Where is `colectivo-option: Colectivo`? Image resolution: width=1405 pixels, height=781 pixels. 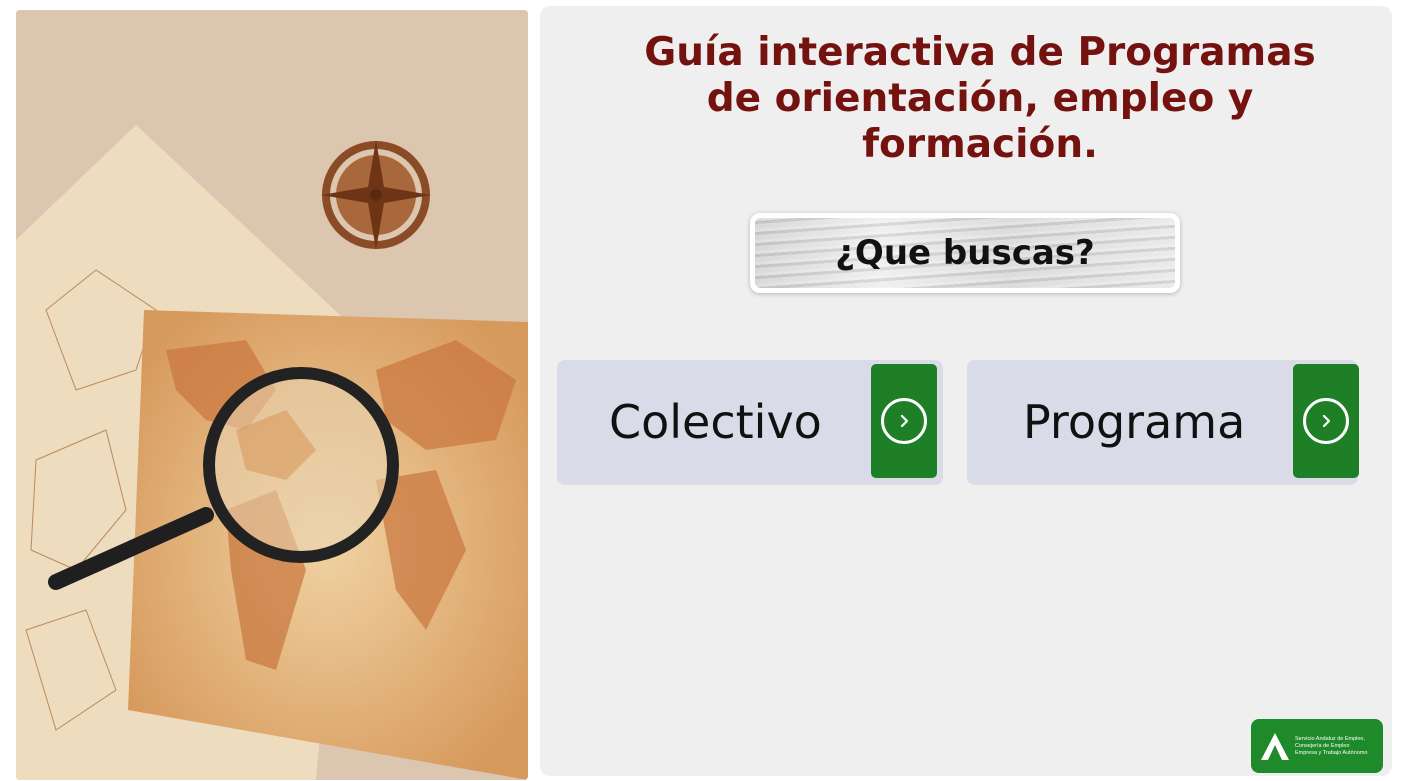
colectivo-option: Colectivo is located at coordinates (750, 422).